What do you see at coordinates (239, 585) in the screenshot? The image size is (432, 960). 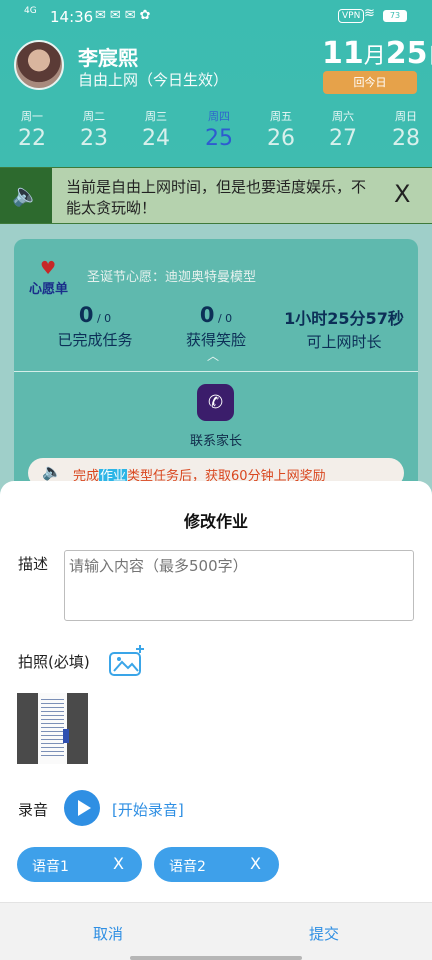 I see `description-input` at bounding box center [239, 585].